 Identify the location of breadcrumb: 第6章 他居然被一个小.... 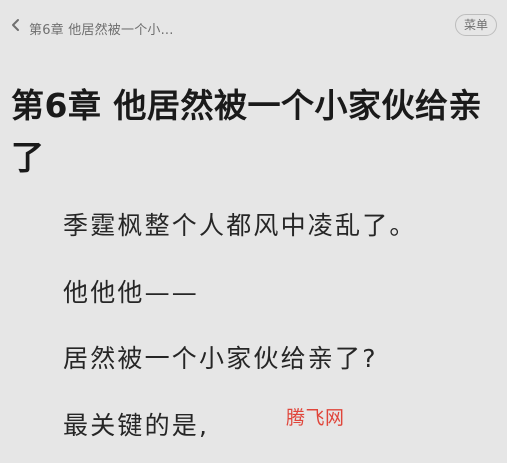
(101, 28).